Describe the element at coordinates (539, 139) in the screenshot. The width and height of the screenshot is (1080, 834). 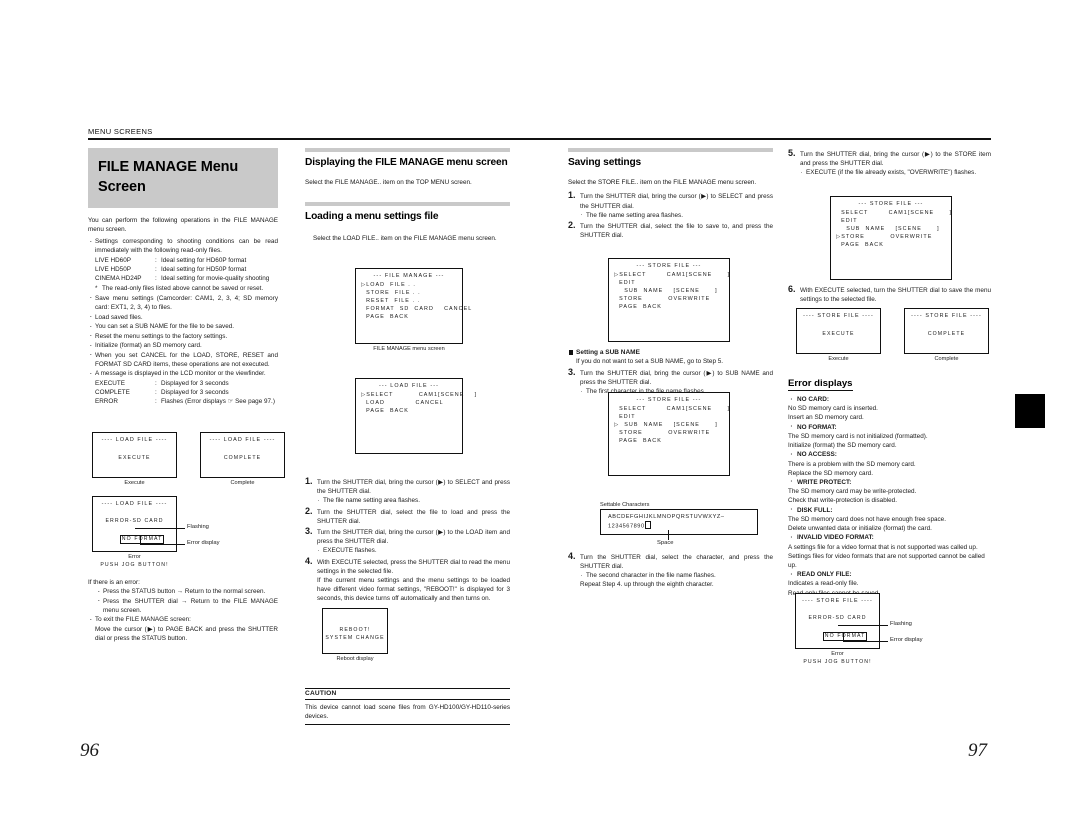
I see `header-rule` at that location.